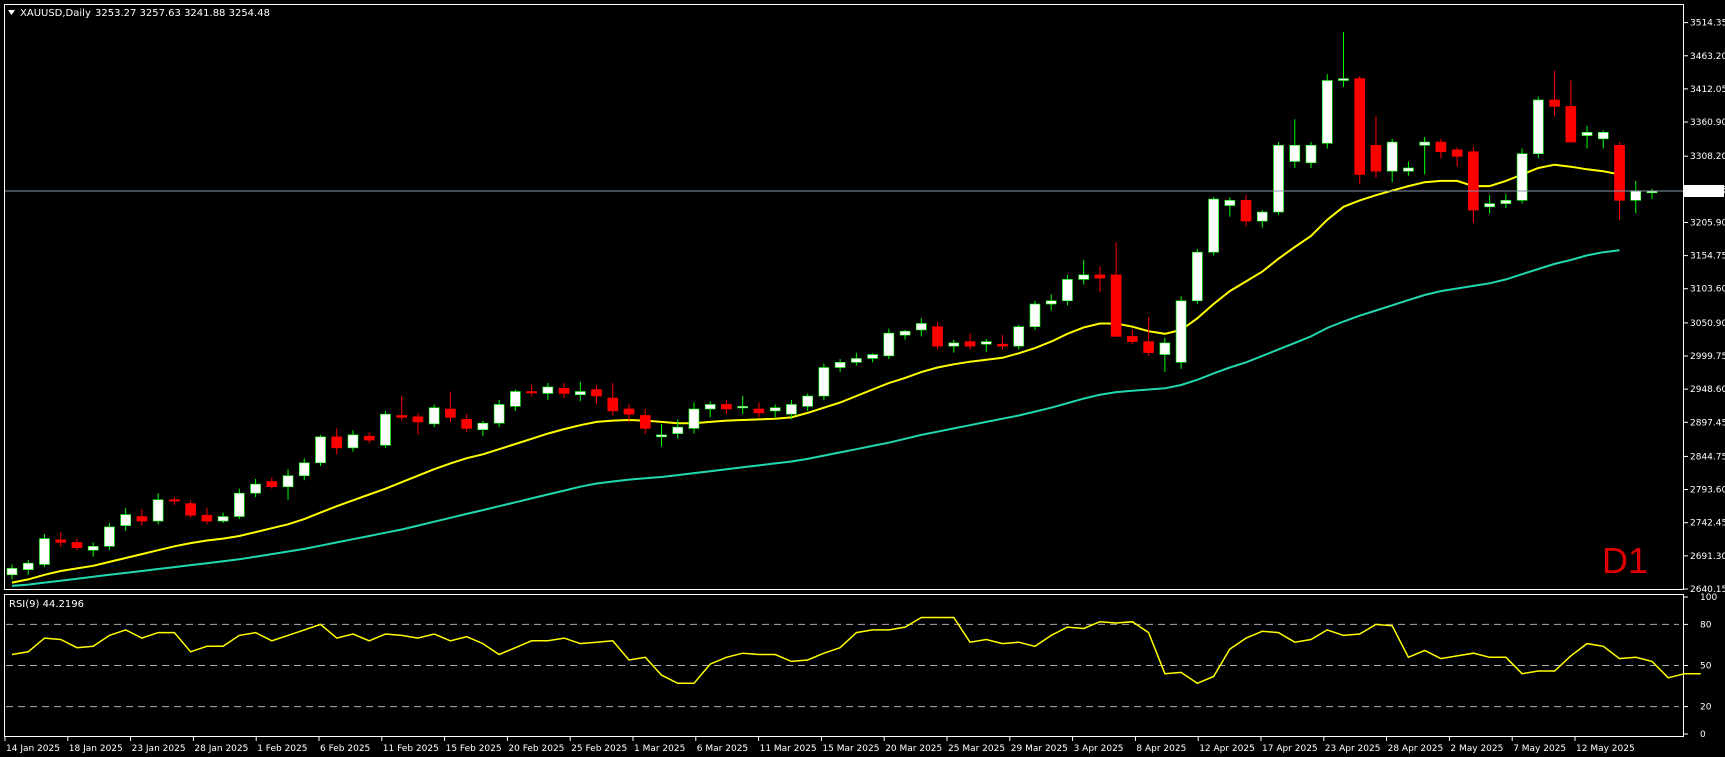 This screenshot has height=757, width=1725. What do you see at coordinates (1290, 749) in the screenshot?
I see `time-tick-label: 17 Apr 2025` at bounding box center [1290, 749].